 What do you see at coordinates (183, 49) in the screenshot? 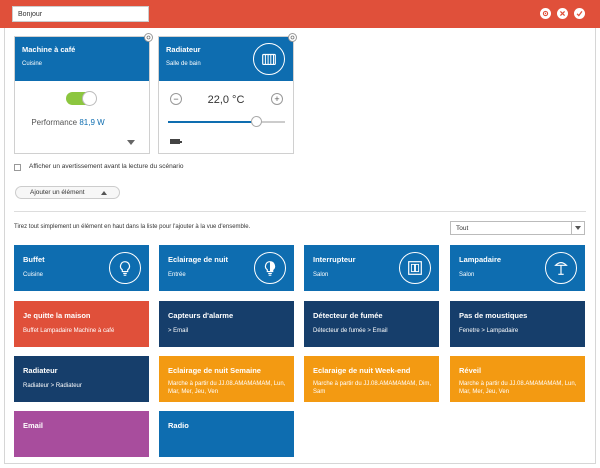
I see `card-title: Radiateur` at bounding box center [183, 49].